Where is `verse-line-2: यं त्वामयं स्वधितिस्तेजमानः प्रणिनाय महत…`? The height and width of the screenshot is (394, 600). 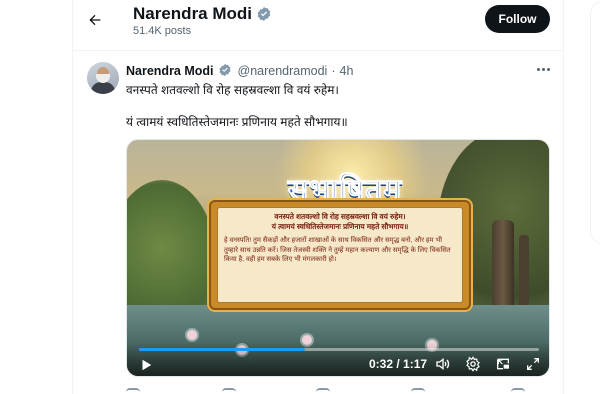
verse-line-2: यं त्वामयं स्वधितिस्तेजमानः प्रणिनाय महत… is located at coordinates (340, 226).